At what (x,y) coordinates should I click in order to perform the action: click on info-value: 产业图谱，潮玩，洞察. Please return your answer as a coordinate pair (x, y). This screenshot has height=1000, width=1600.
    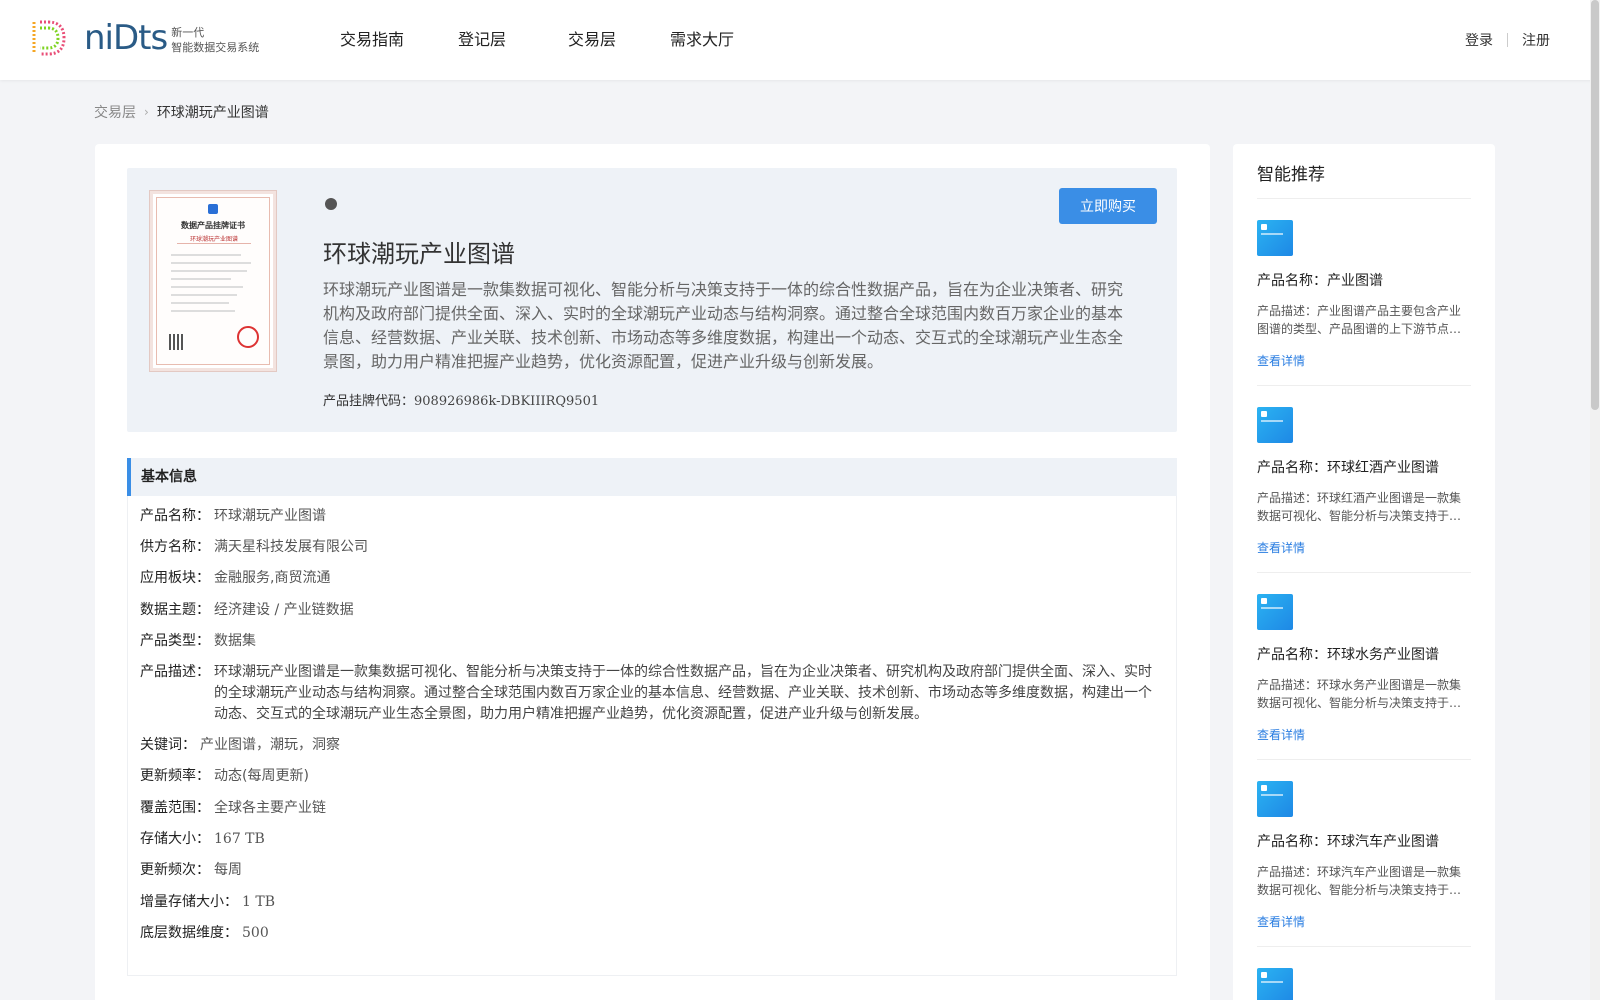
    Looking at the image, I should click on (270, 745).